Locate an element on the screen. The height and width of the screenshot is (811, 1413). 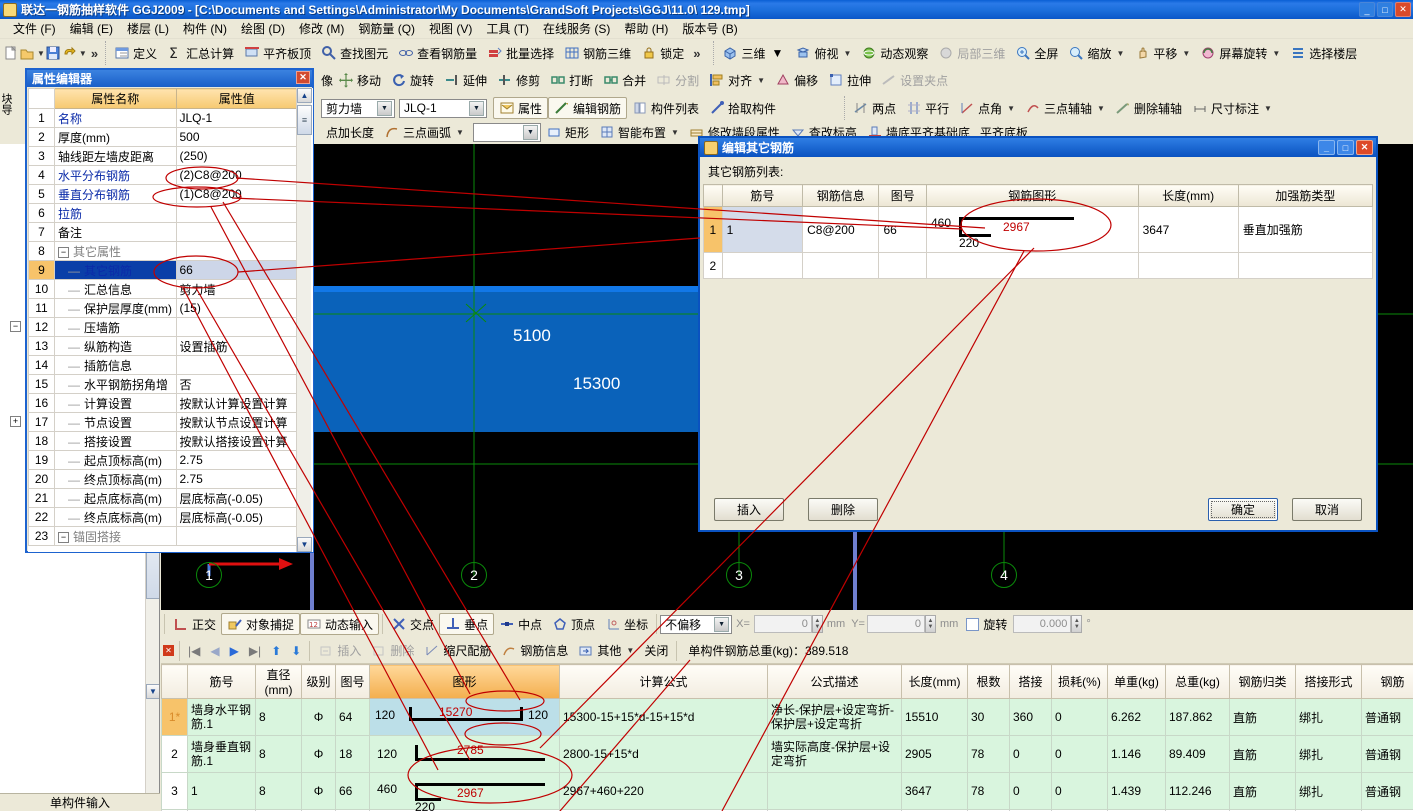
property-row-value: 剪力墙 is located at coordinates (236, 289).